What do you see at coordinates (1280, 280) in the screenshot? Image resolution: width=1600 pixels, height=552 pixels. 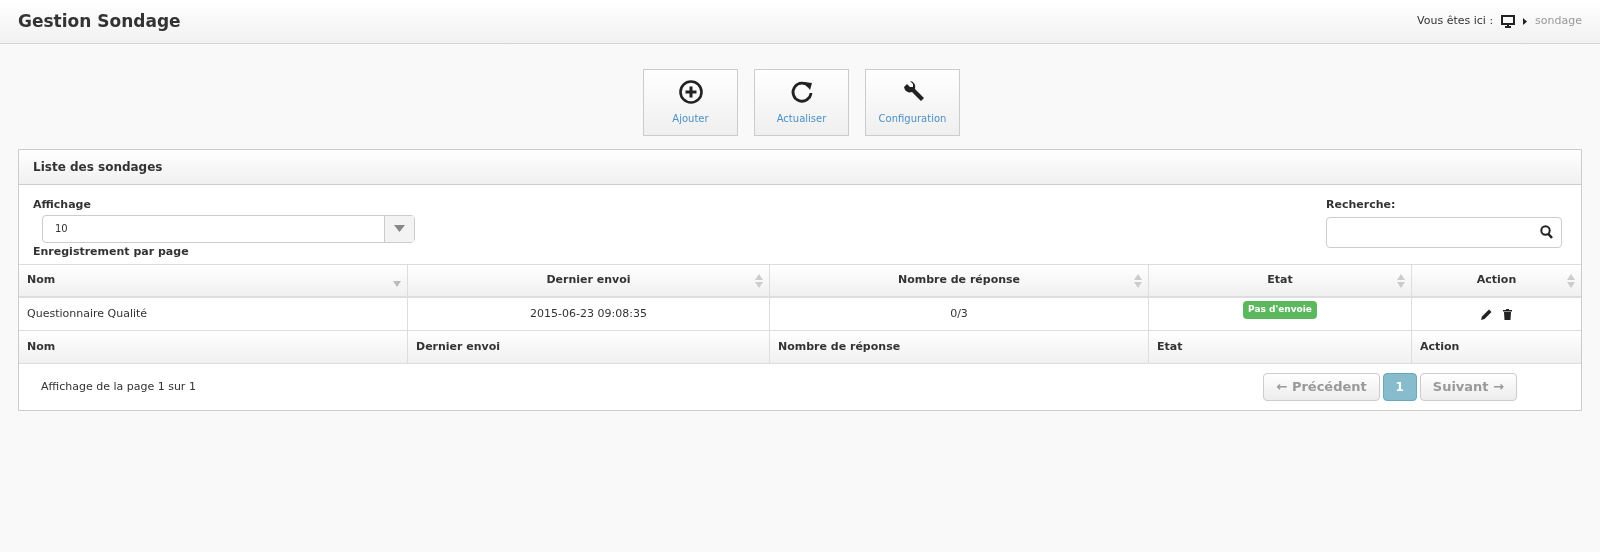 I see `column-header: Etat` at bounding box center [1280, 280].